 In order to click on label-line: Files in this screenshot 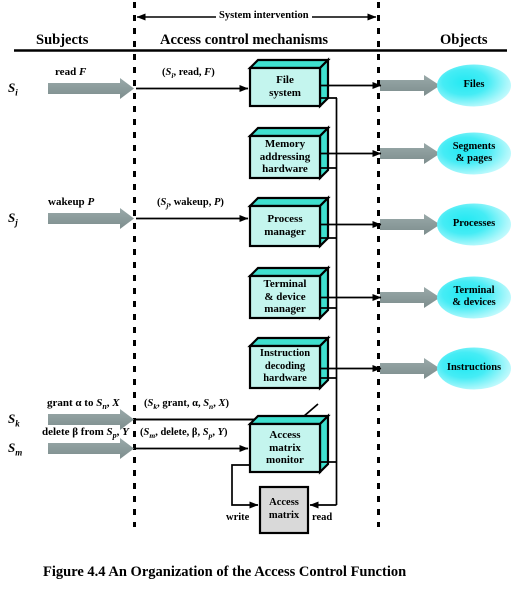, I will do `click(474, 84)`.